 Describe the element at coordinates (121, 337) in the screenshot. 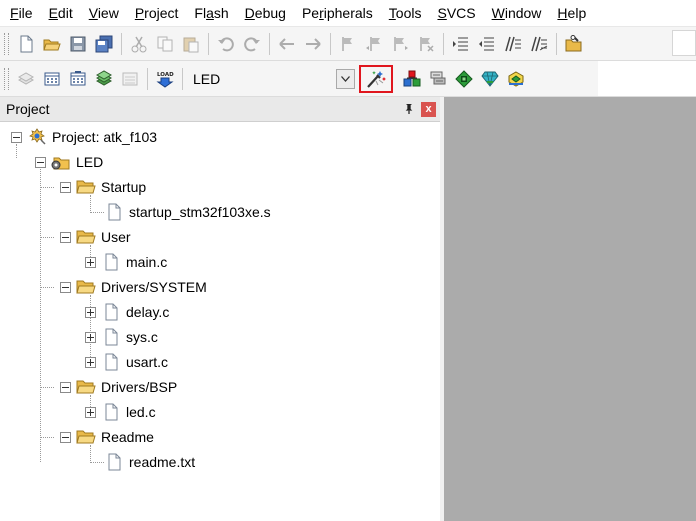

I see `tree-item-file: sys.c` at that location.